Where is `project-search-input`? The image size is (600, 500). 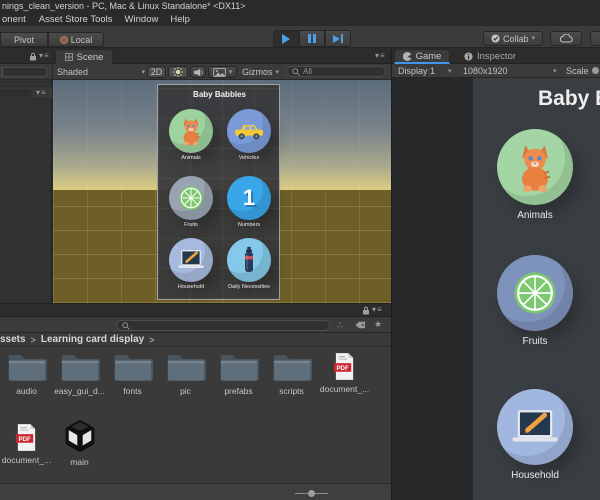 project-search-input is located at coordinates (223, 325).